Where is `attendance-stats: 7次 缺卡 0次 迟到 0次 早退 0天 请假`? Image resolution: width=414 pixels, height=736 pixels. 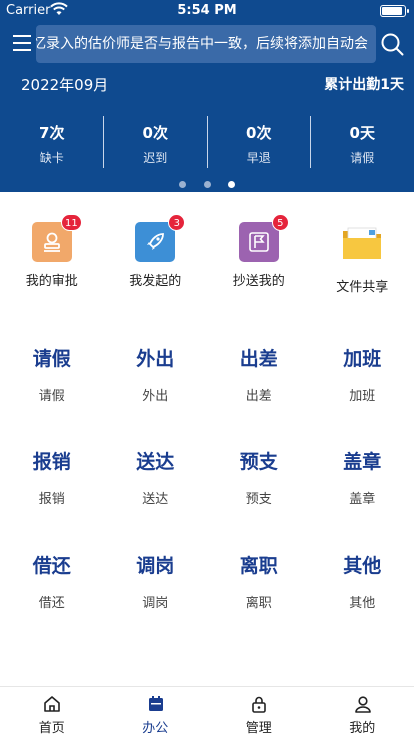
attendance-stats: 7次 缺卡 0次 迟到 0次 早退 0天 请假 is located at coordinates (207, 142).